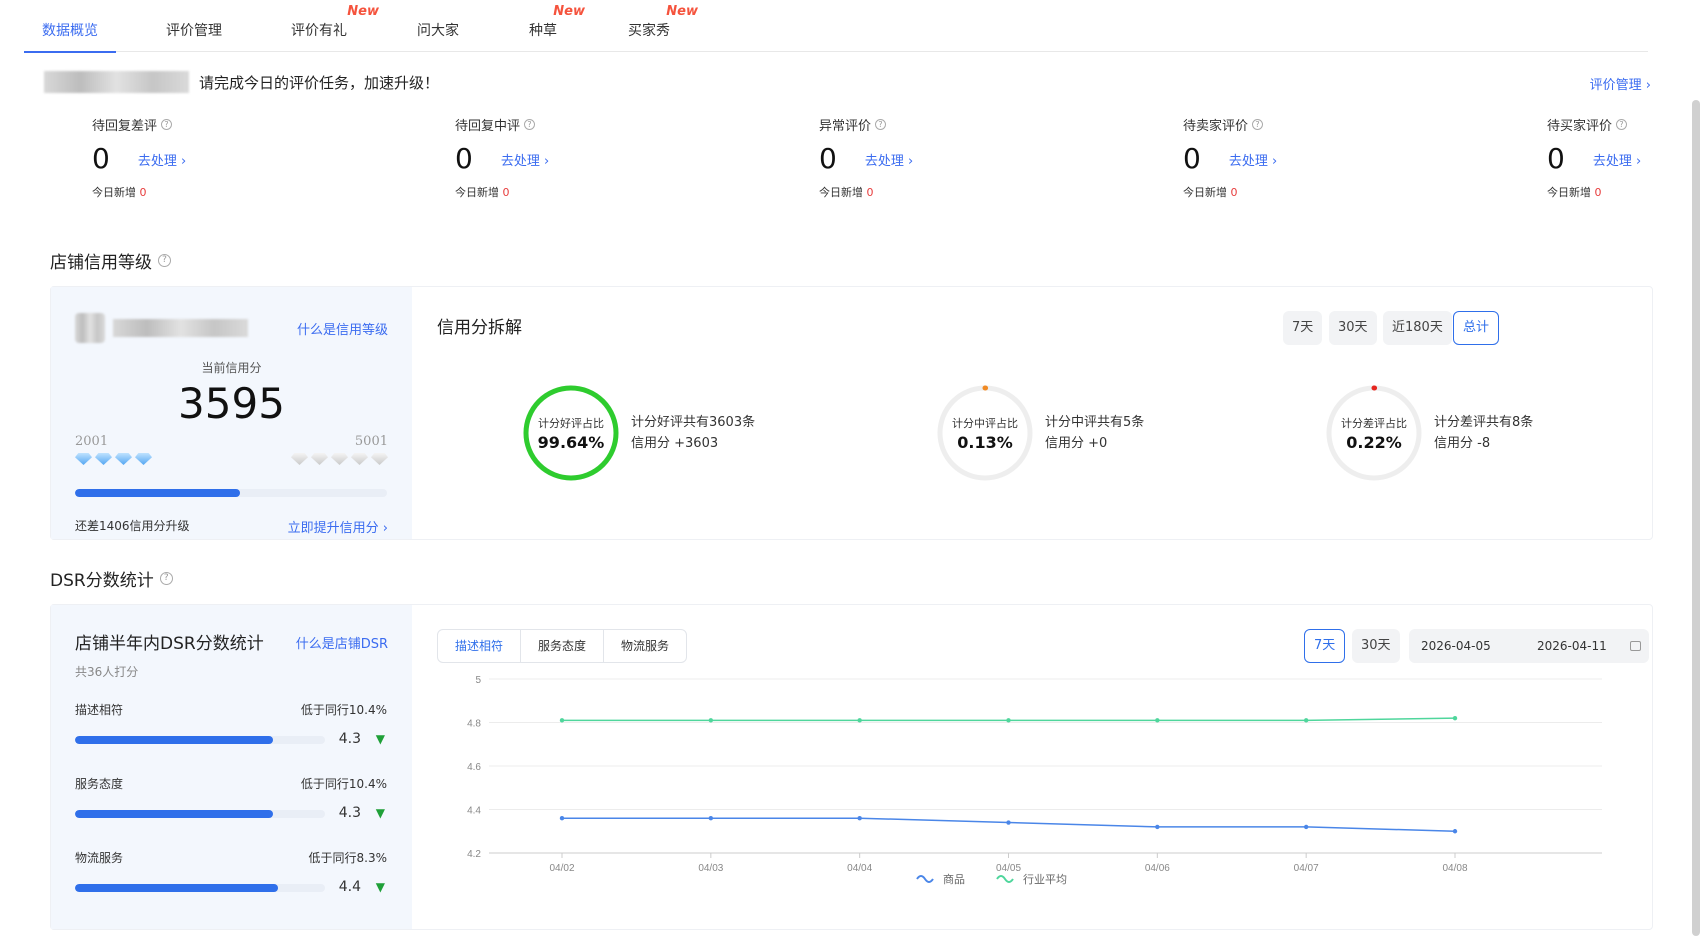  I want to click on review-management-link: 评价管理 ›, so click(1620, 83).